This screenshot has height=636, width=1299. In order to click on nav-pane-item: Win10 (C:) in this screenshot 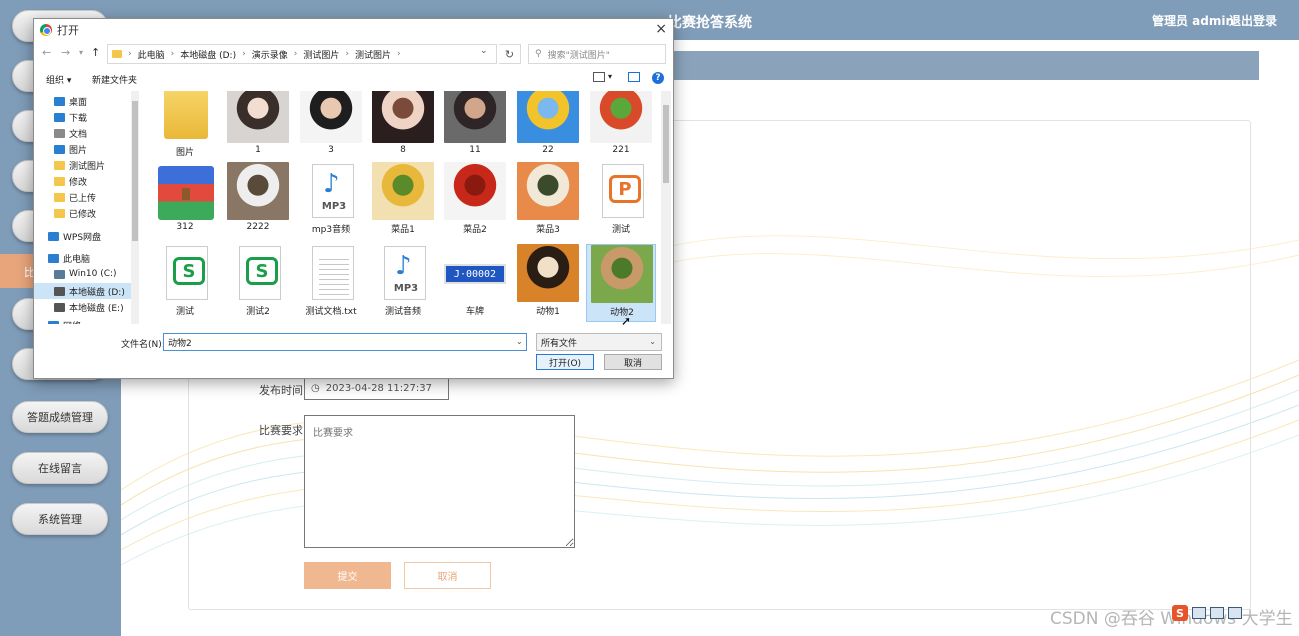, I will do `click(85, 274)`.